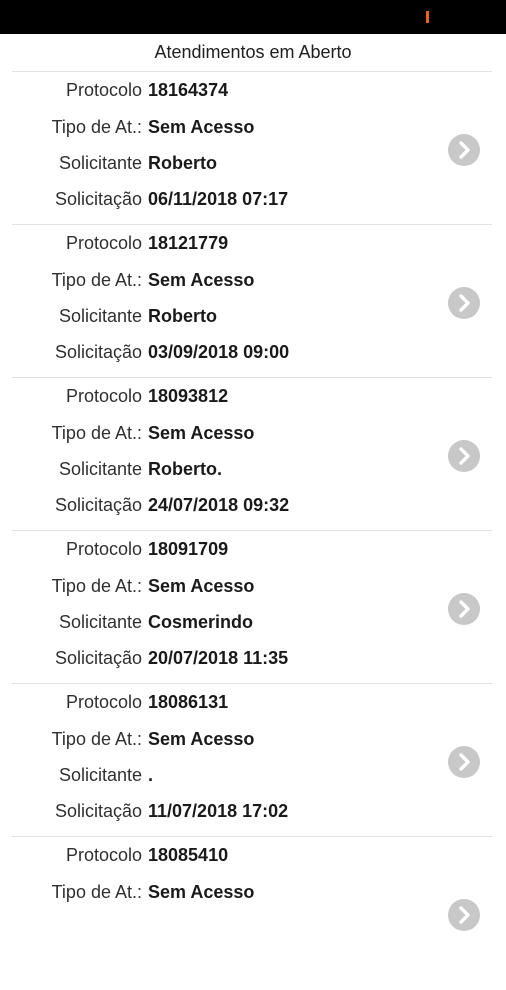  Describe the element at coordinates (218, 811) in the screenshot. I see `solicitacao-value: 11/07/2018 17:02` at that location.